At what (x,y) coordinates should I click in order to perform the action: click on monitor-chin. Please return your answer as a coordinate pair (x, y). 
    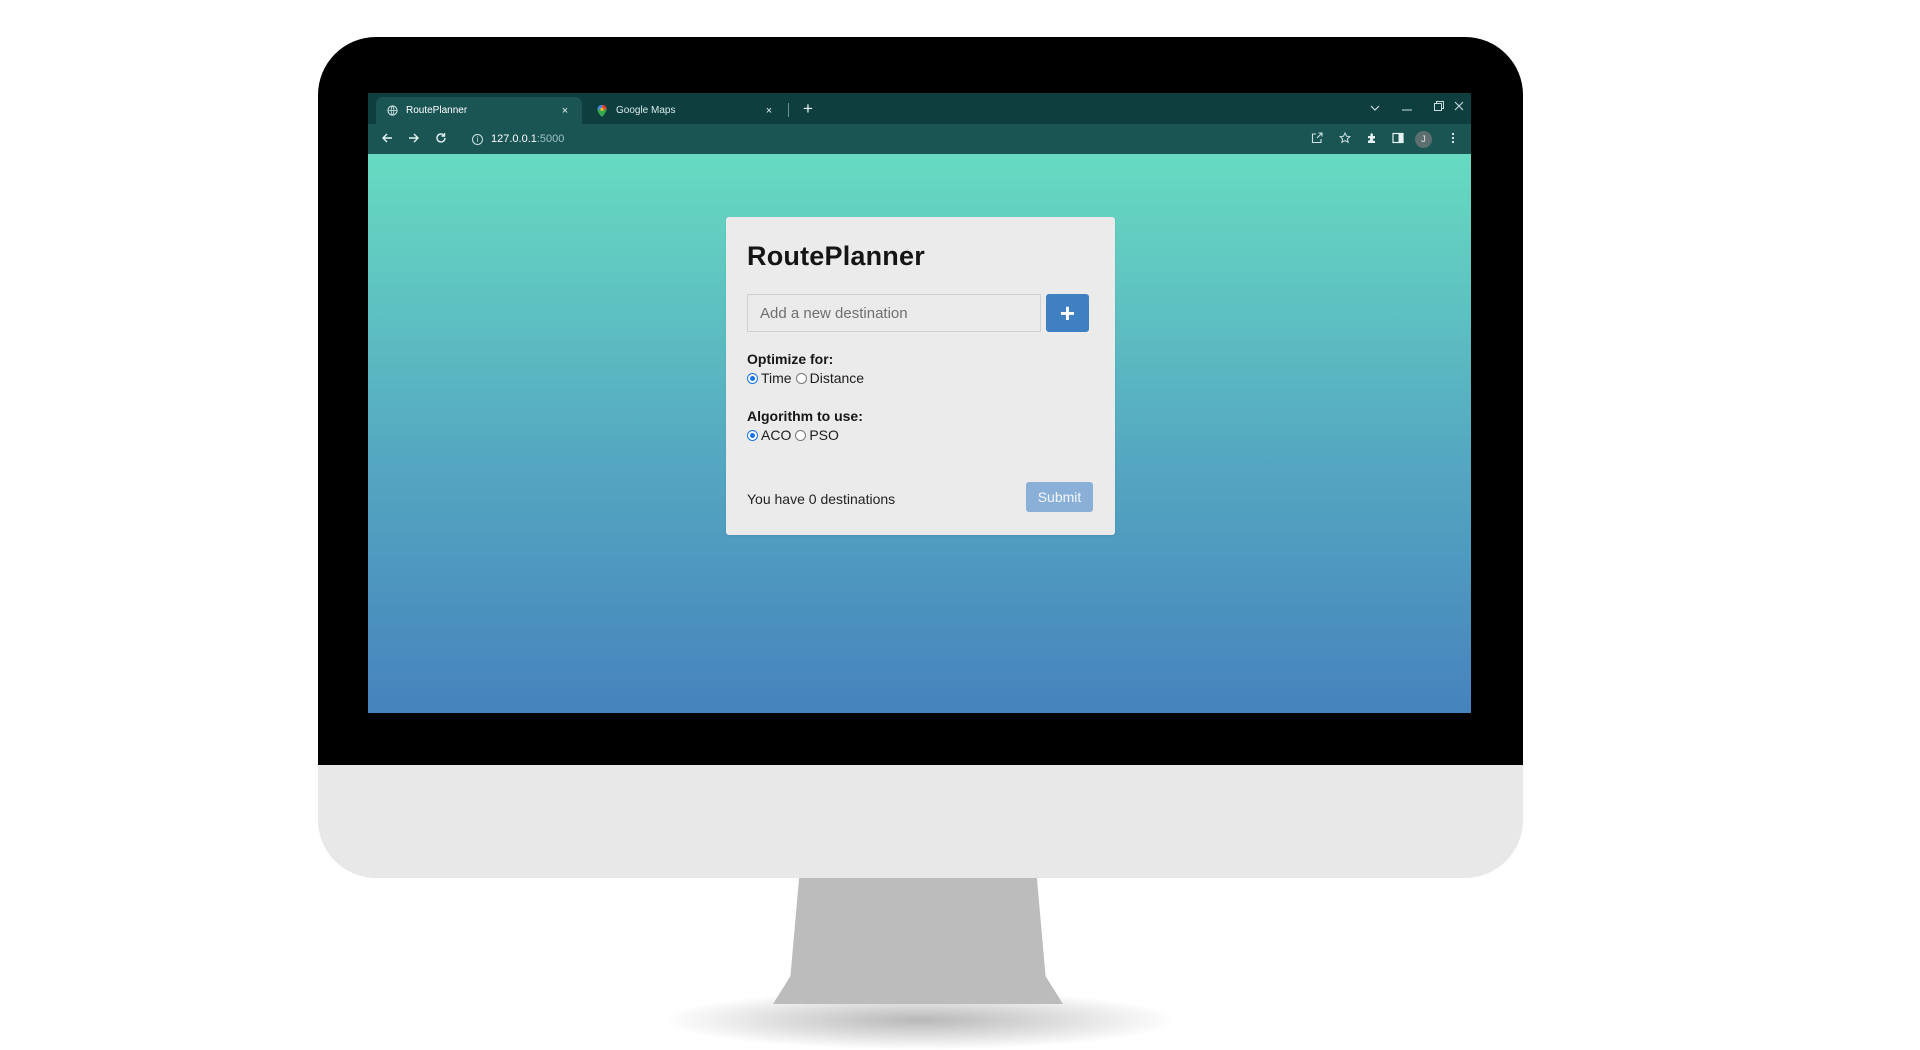
    Looking at the image, I should click on (920, 821).